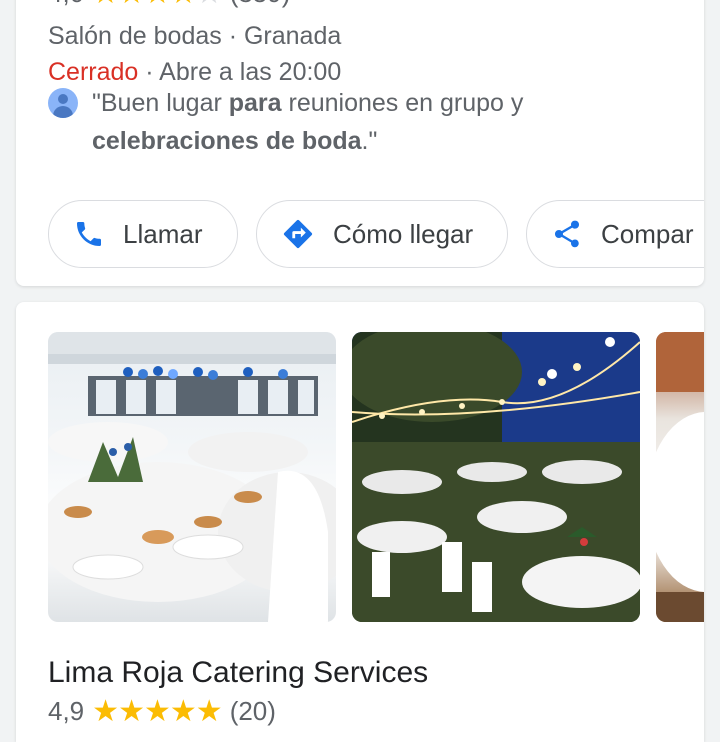 The width and height of the screenshot is (720, 742). What do you see at coordinates (163, 233) in the screenshot?
I see `call-label: Llamar` at bounding box center [163, 233].